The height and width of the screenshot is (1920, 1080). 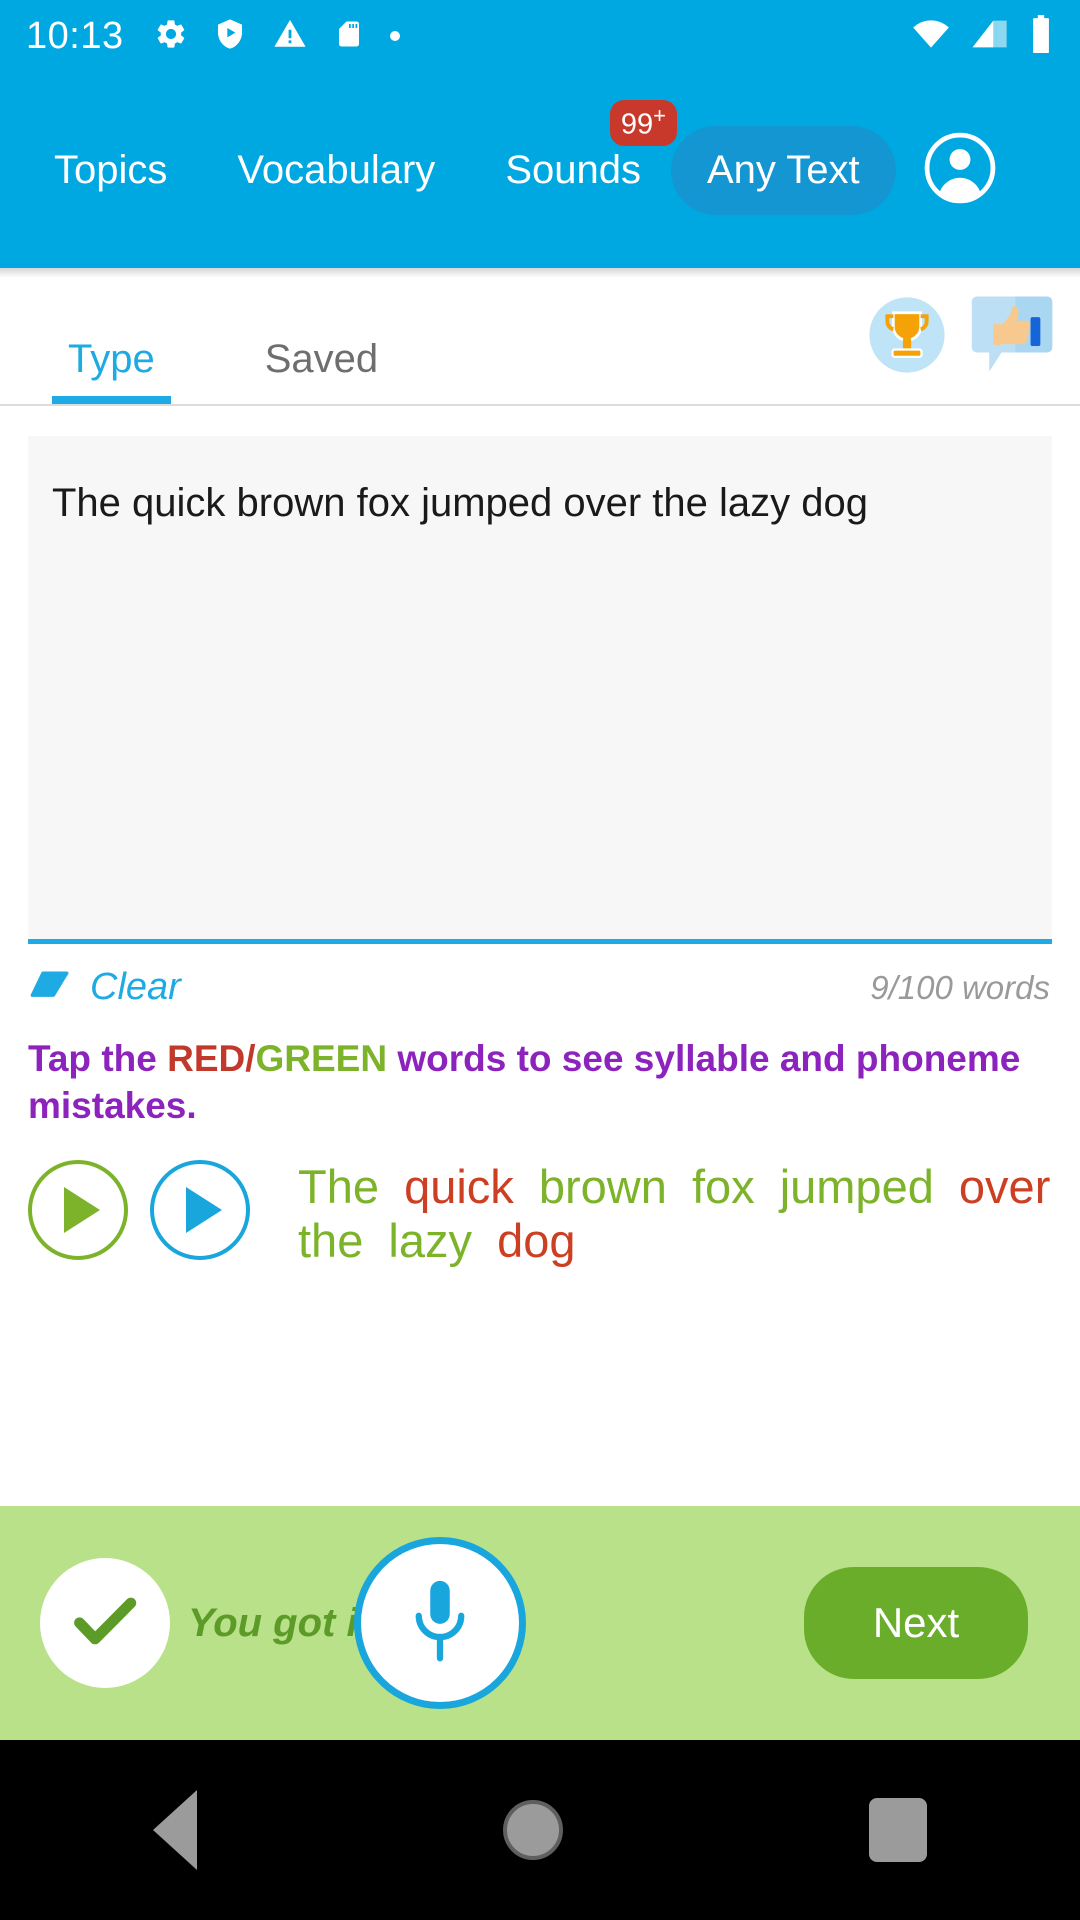 I want to click on tab-list: Type Saved, so click(x=197, y=370).